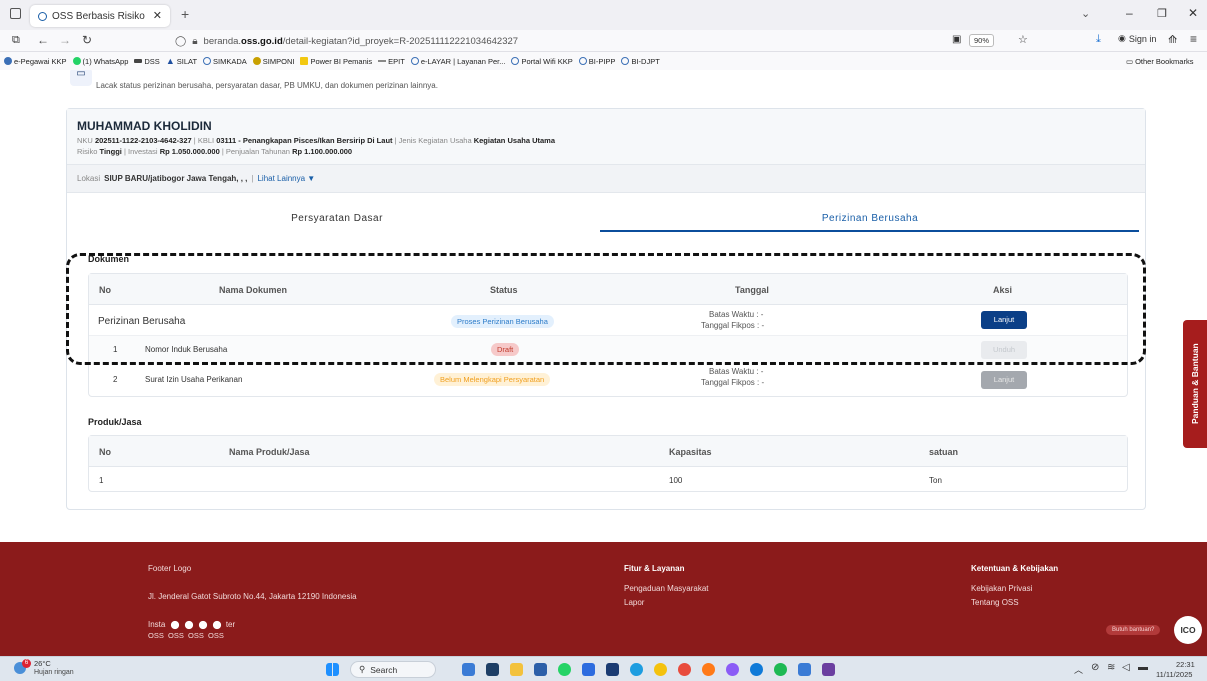 The height and width of the screenshot is (681, 1207). What do you see at coordinates (332, 669) in the screenshot?
I see `windows-start-icon` at bounding box center [332, 669].